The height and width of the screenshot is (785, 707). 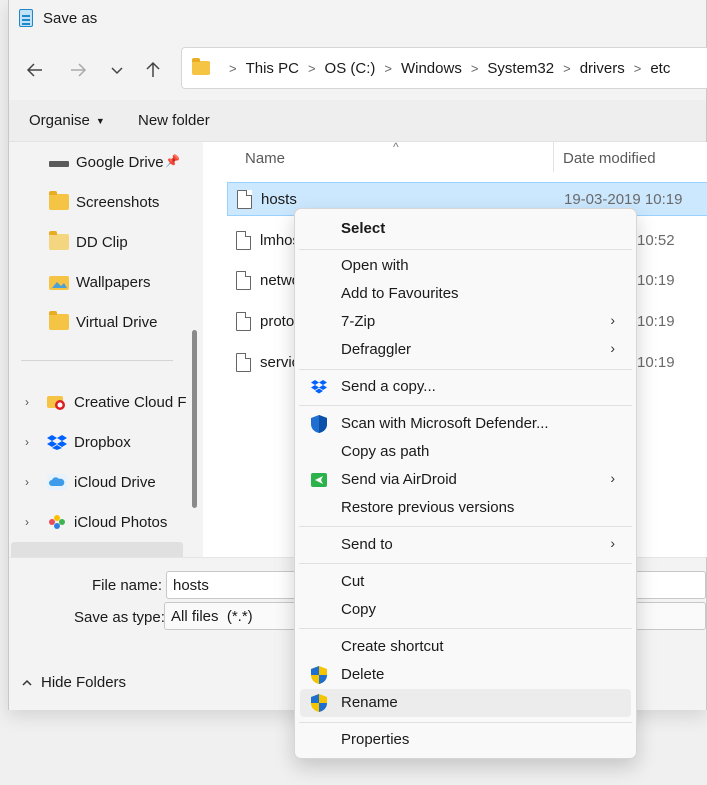 I want to click on icloud-photos-icon, so click(x=57, y=522).